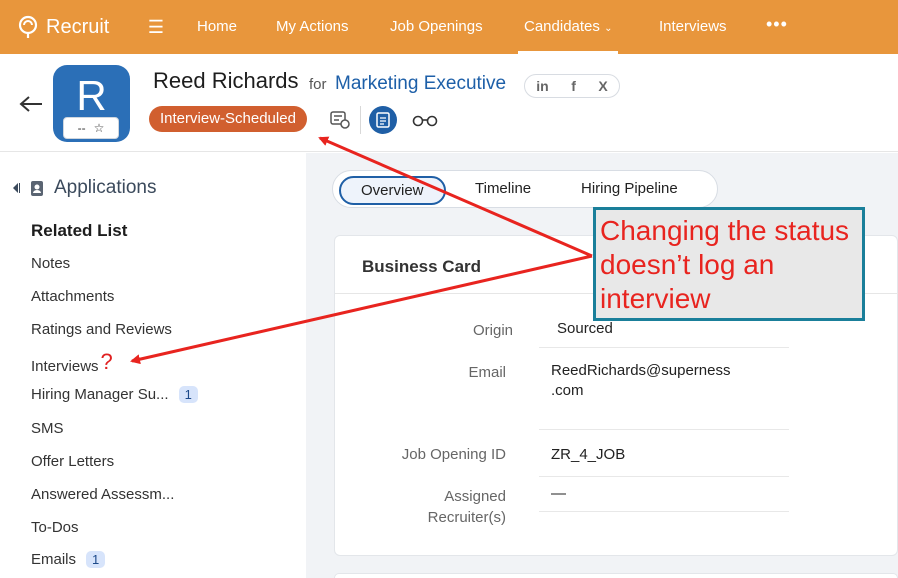 Image resolution: width=898 pixels, height=578 pixels. I want to click on field-value-job-opening-id: ZR_4_JOB, so click(588, 454).